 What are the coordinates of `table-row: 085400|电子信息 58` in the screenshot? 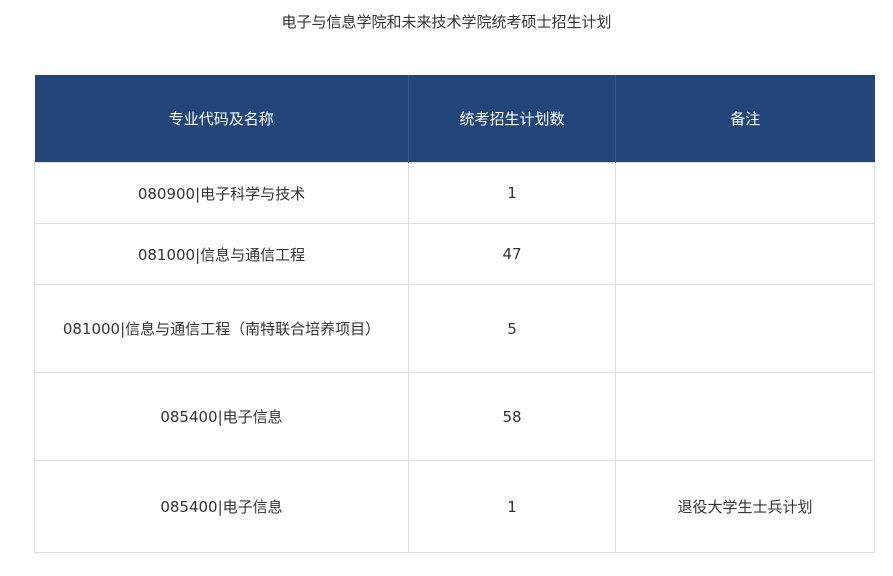 It's located at (454, 416).